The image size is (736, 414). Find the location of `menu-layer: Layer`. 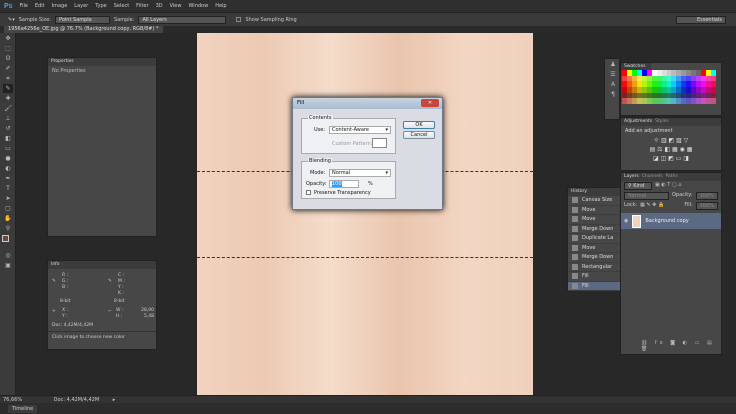

menu-layer: Layer is located at coordinates (81, 6).